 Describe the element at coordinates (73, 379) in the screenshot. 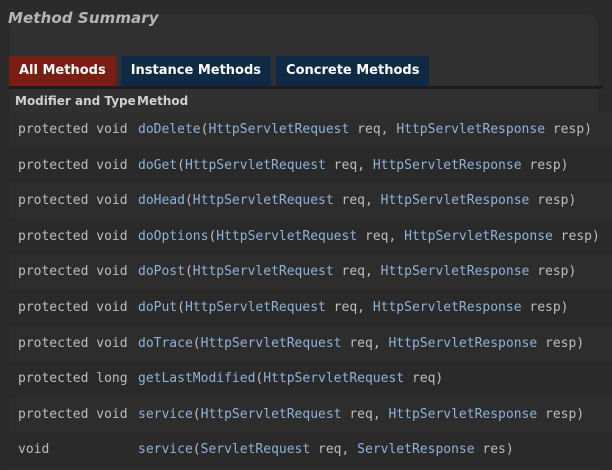

I see `modifier-type: protected long` at that location.